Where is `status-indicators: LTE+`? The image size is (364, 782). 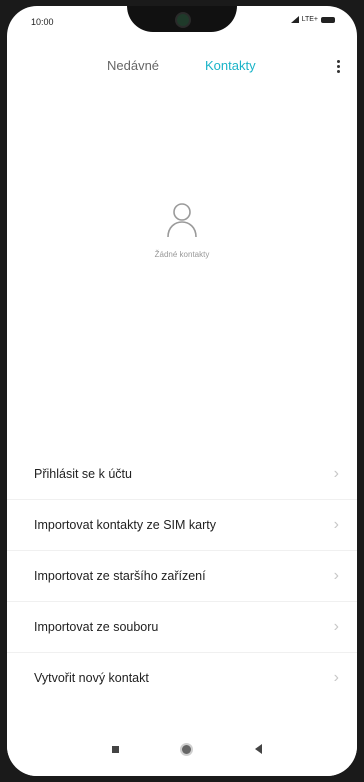 status-indicators: LTE+ is located at coordinates (312, 19).